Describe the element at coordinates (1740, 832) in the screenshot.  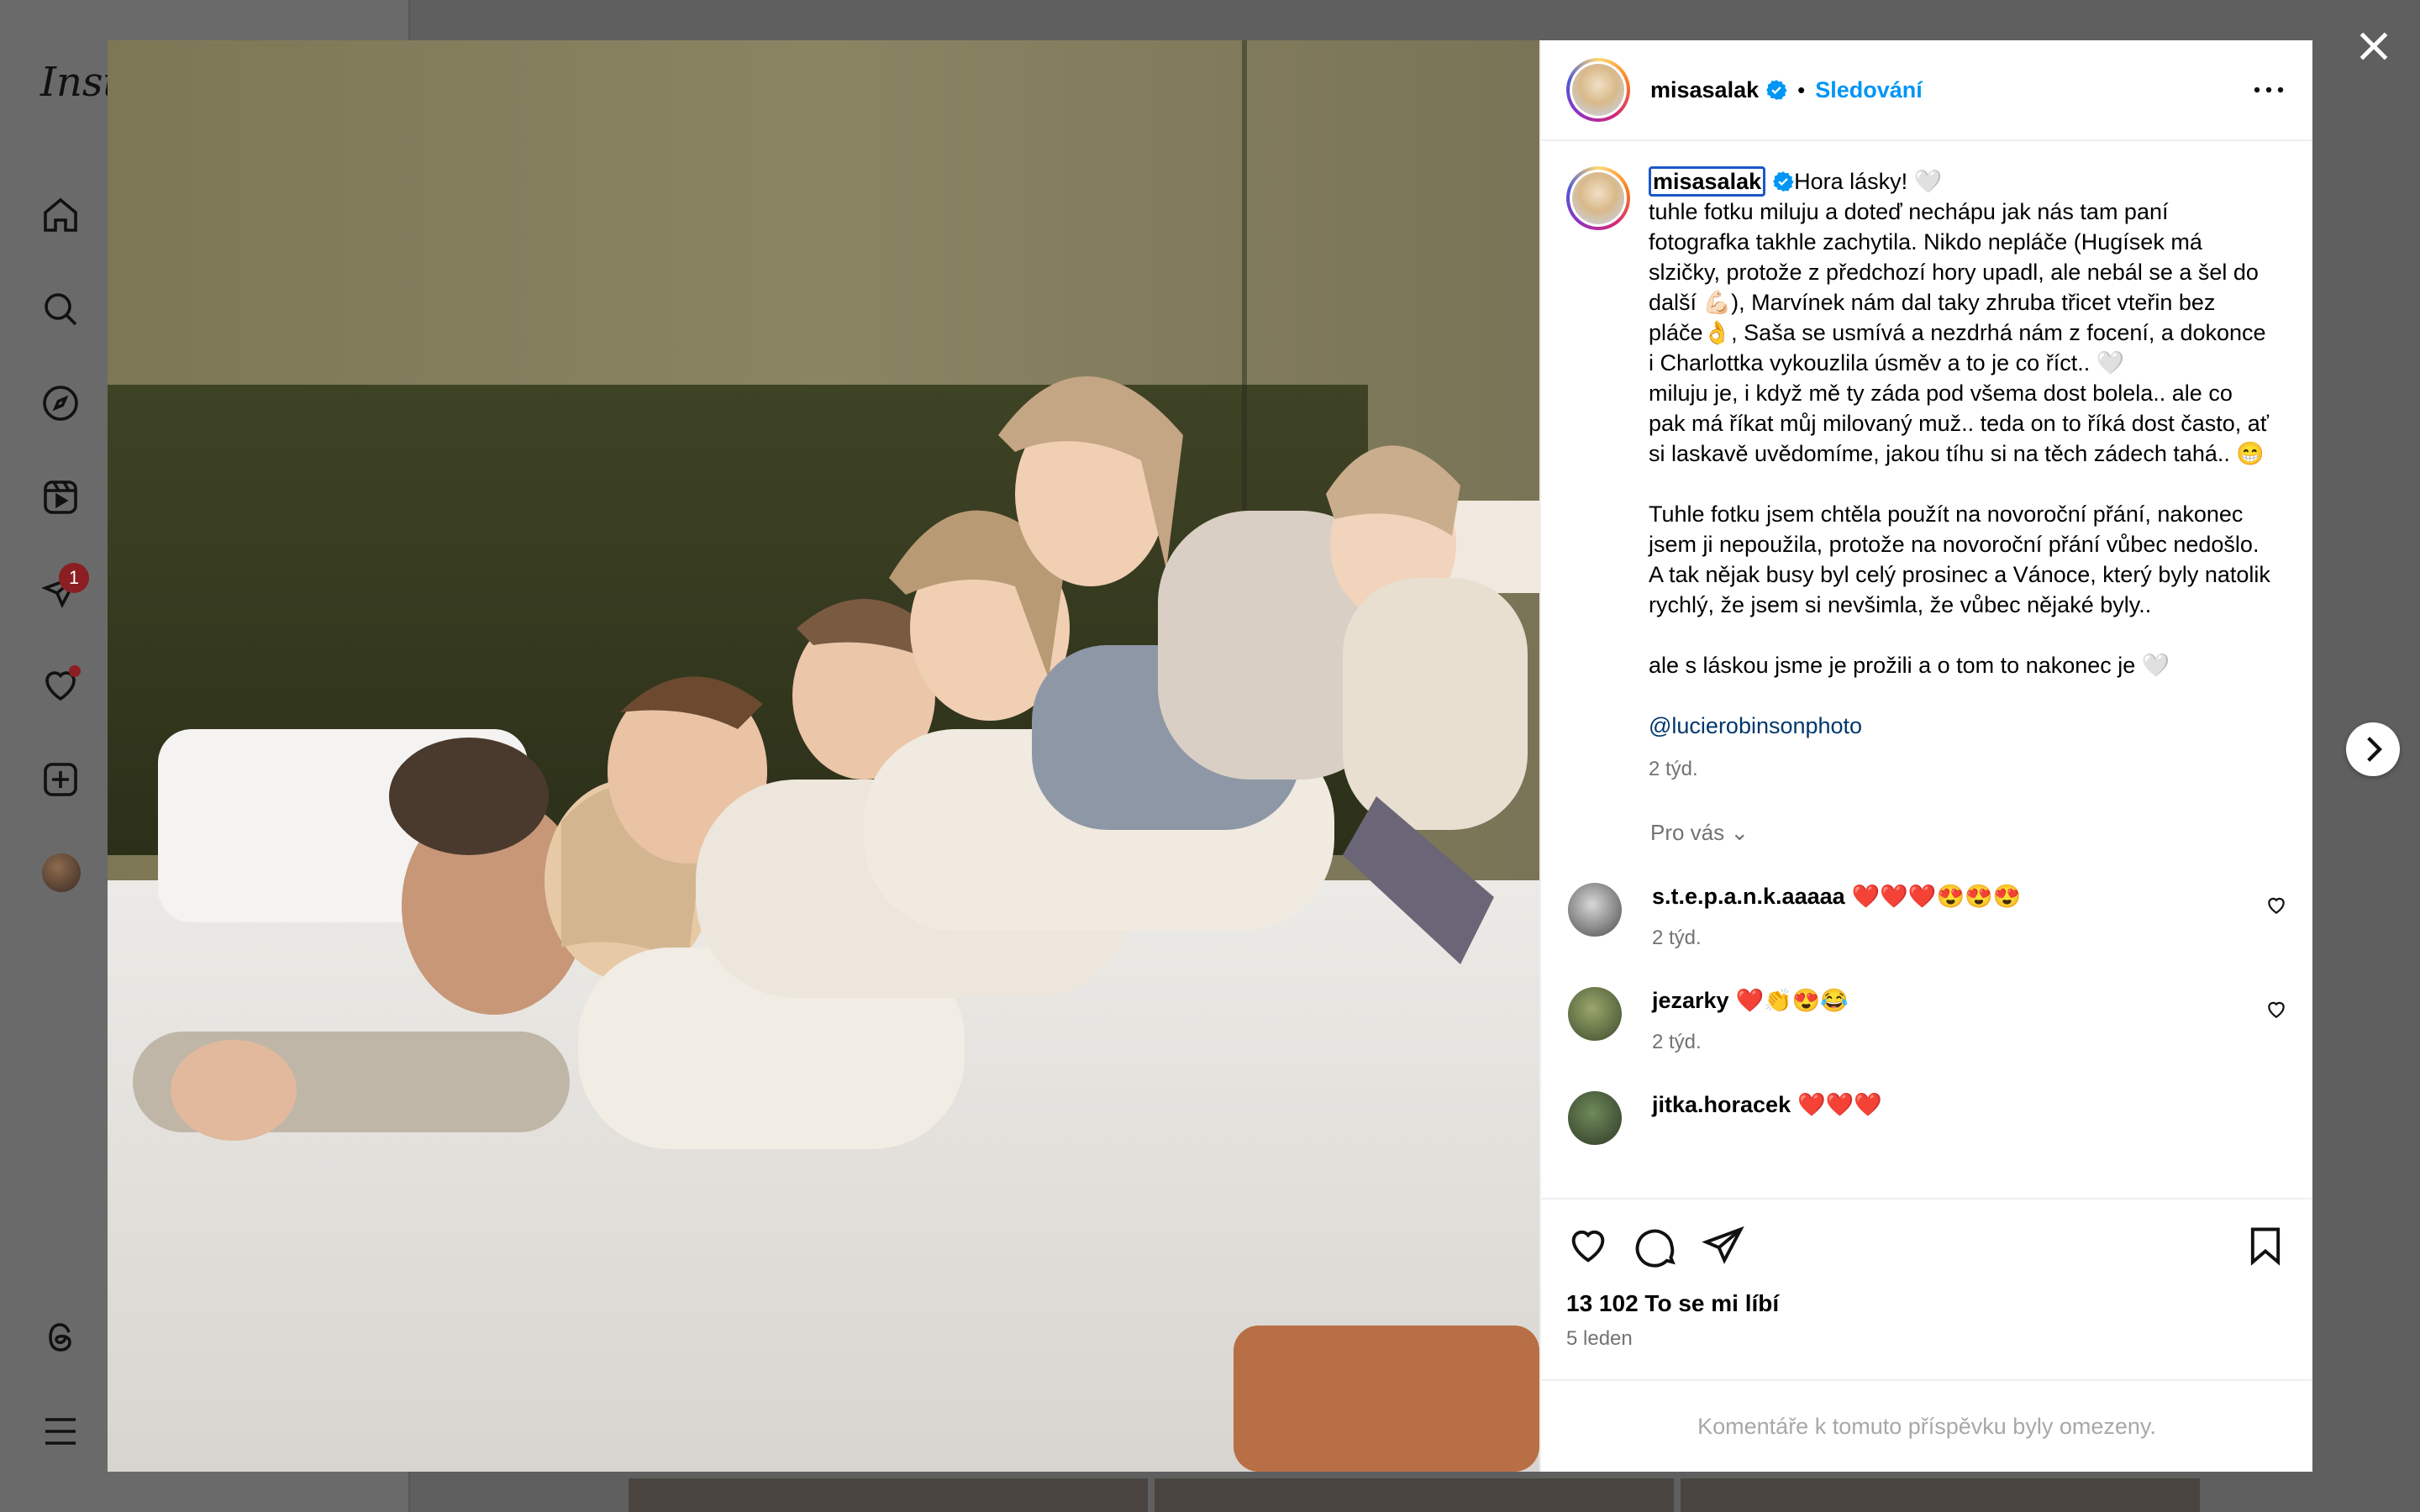
I see `chevron-down-icon: ⌄` at that location.